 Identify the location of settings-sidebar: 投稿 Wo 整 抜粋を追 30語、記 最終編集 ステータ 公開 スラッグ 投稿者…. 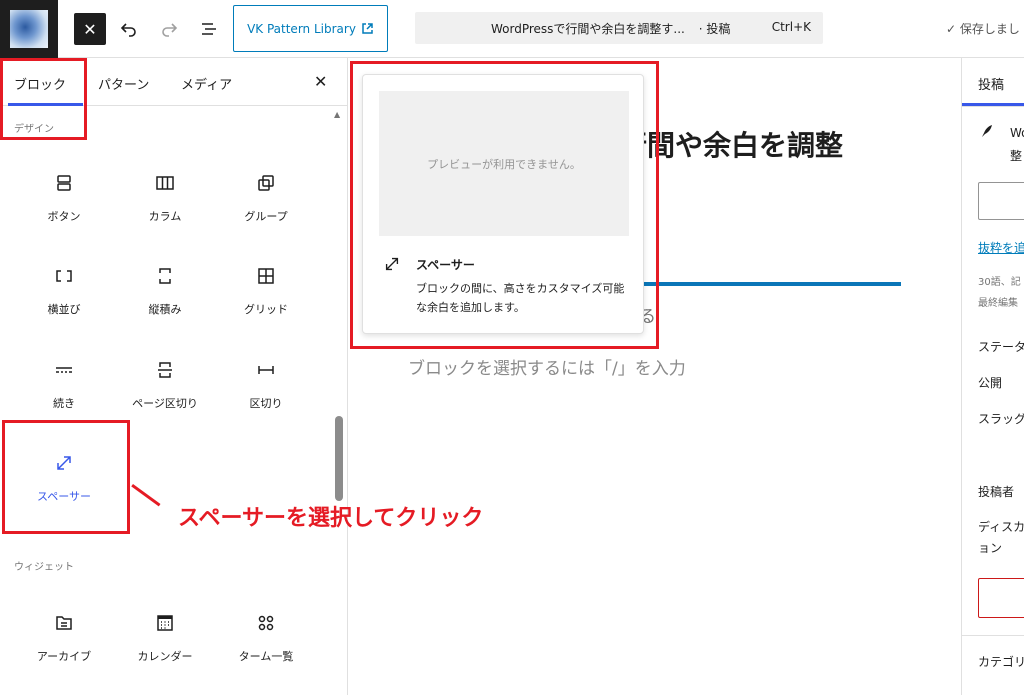
(992, 376).